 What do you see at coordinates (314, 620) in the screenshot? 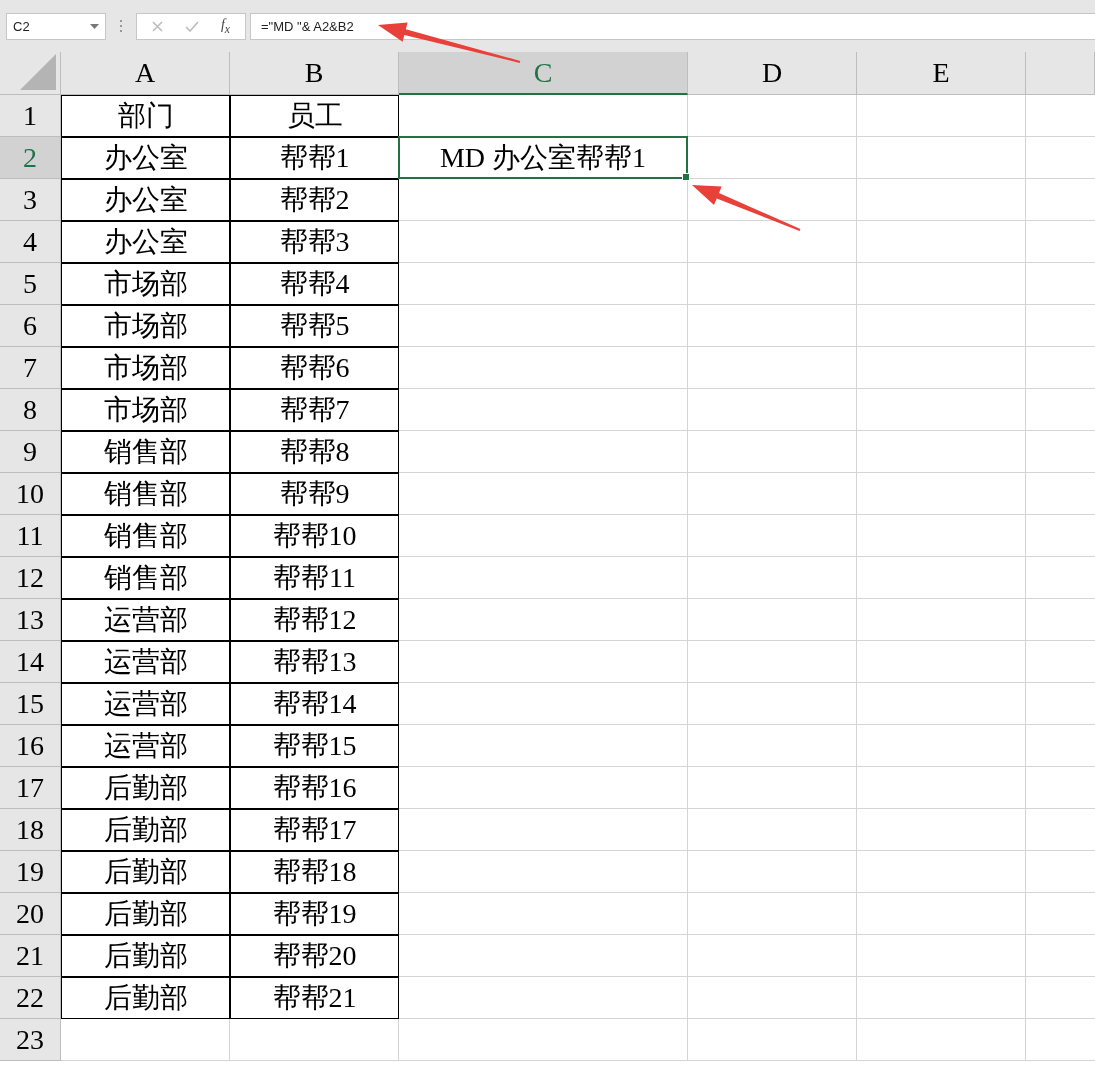
I see `table-cell: 帮帮12` at bounding box center [314, 620].